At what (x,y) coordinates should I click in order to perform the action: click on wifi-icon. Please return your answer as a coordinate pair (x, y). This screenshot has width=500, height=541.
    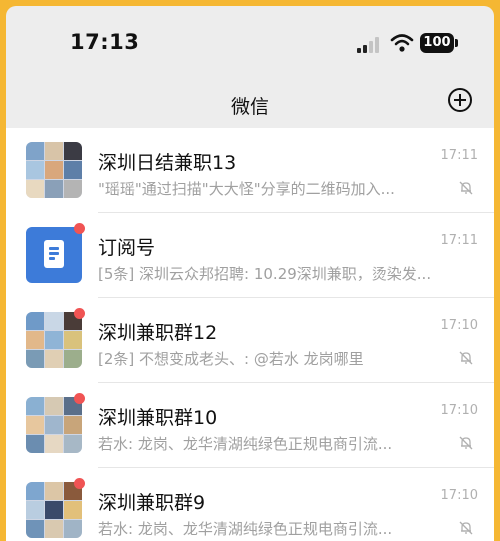
    Looking at the image, I should click on (402, 43).